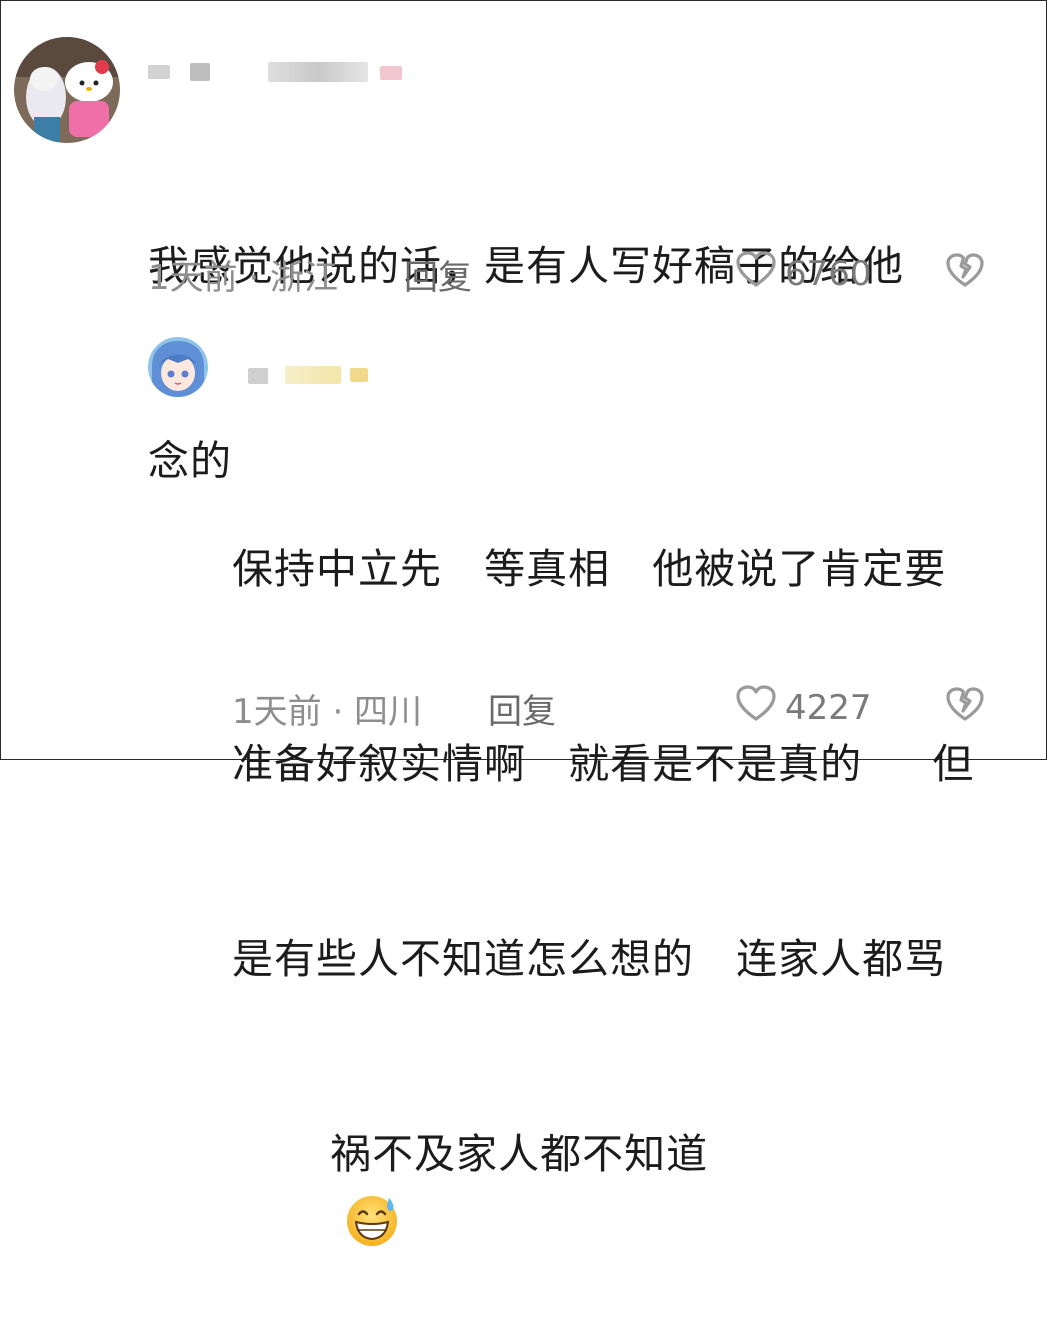 This screenshot has width=1047, height=1332. What do you see at coordinates (327, 712) in the screenshot?
I see `comment-meta: 1天前 · 四川` at bounding box center [327, 712].